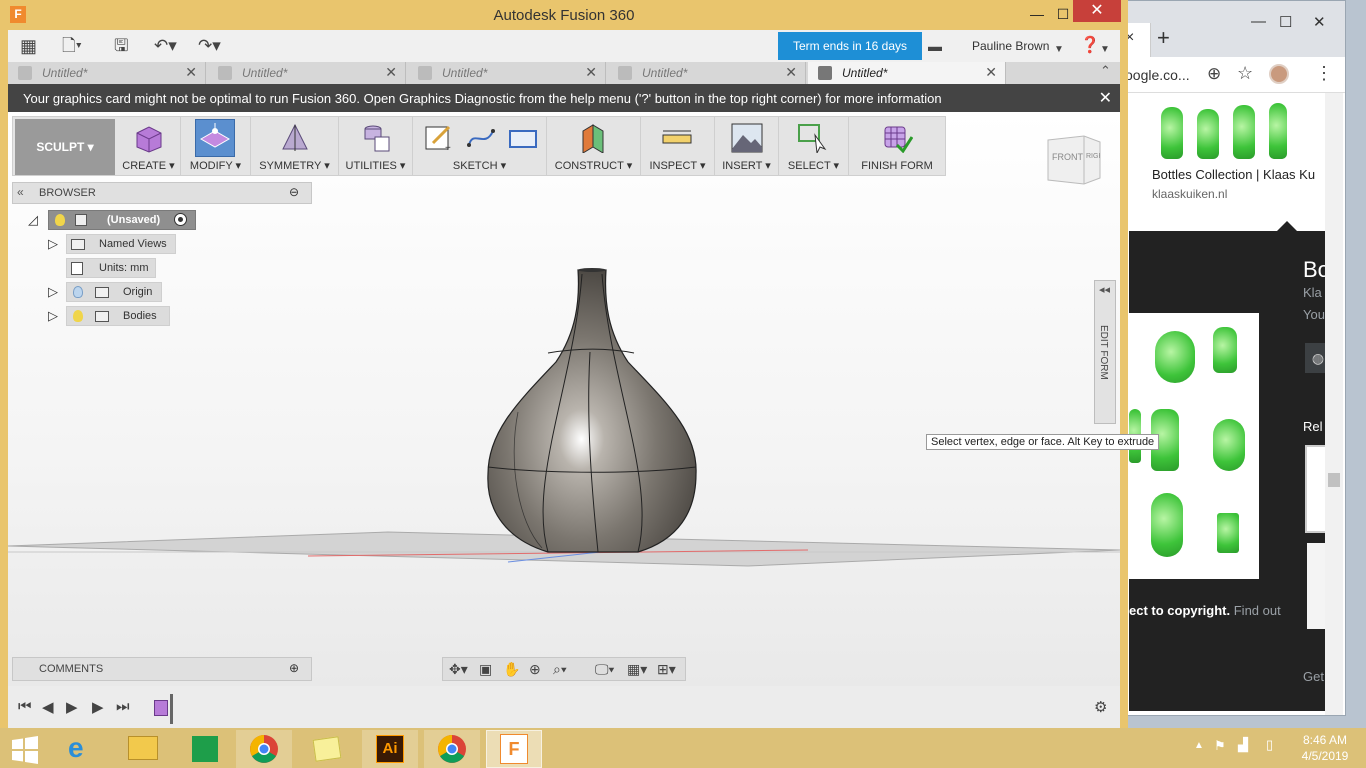 The height and width of the screenshot is (768, 1366). Describe the element at coordinates (666, 669) in the screenshot. I see `viewports-icon: ⊞▾` at that location.